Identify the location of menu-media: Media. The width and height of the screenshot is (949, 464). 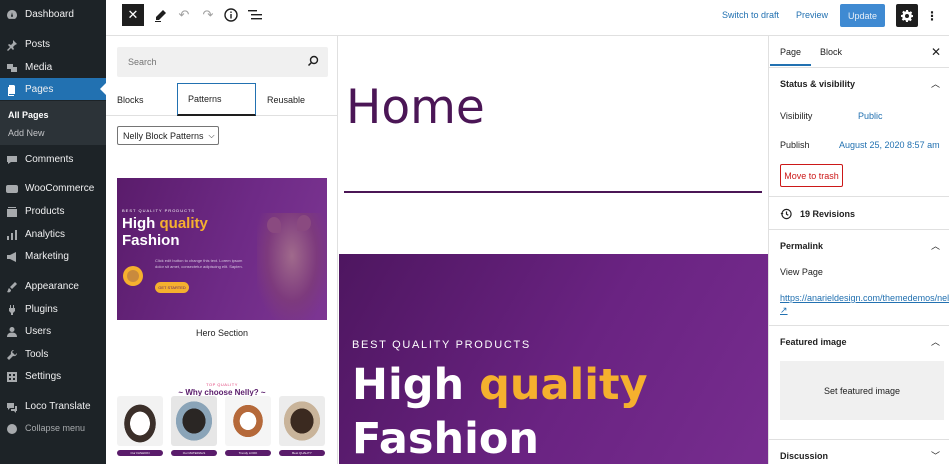
(53, 67).